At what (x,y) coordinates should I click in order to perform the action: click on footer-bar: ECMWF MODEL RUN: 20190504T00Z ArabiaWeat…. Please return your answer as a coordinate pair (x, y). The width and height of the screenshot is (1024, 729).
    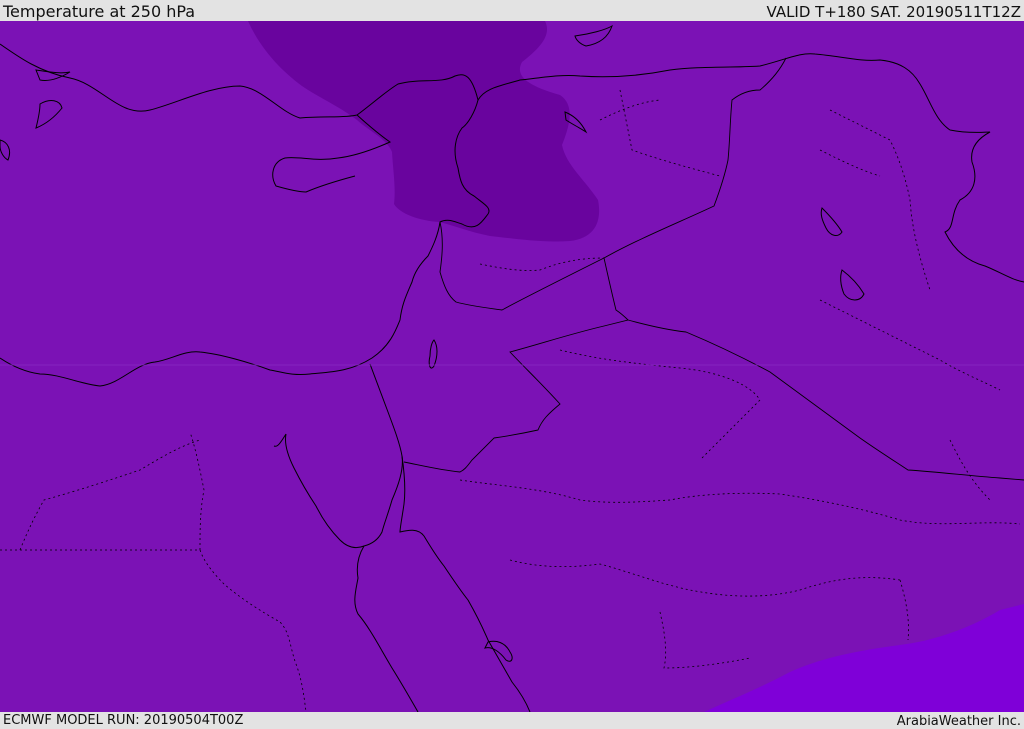
    Looking at the image, I should click on (512, 720).